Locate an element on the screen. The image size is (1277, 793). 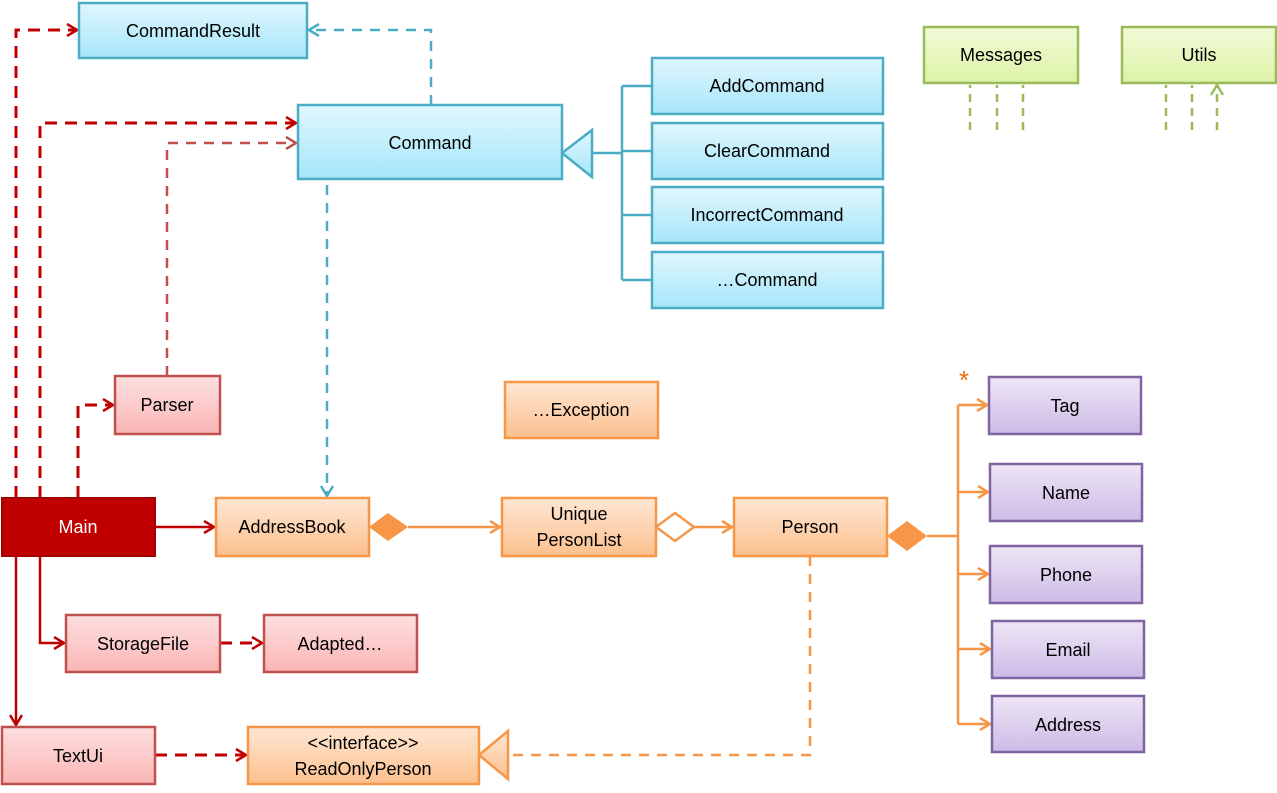
class-label: …Exception is located at coordinates (580, 410).